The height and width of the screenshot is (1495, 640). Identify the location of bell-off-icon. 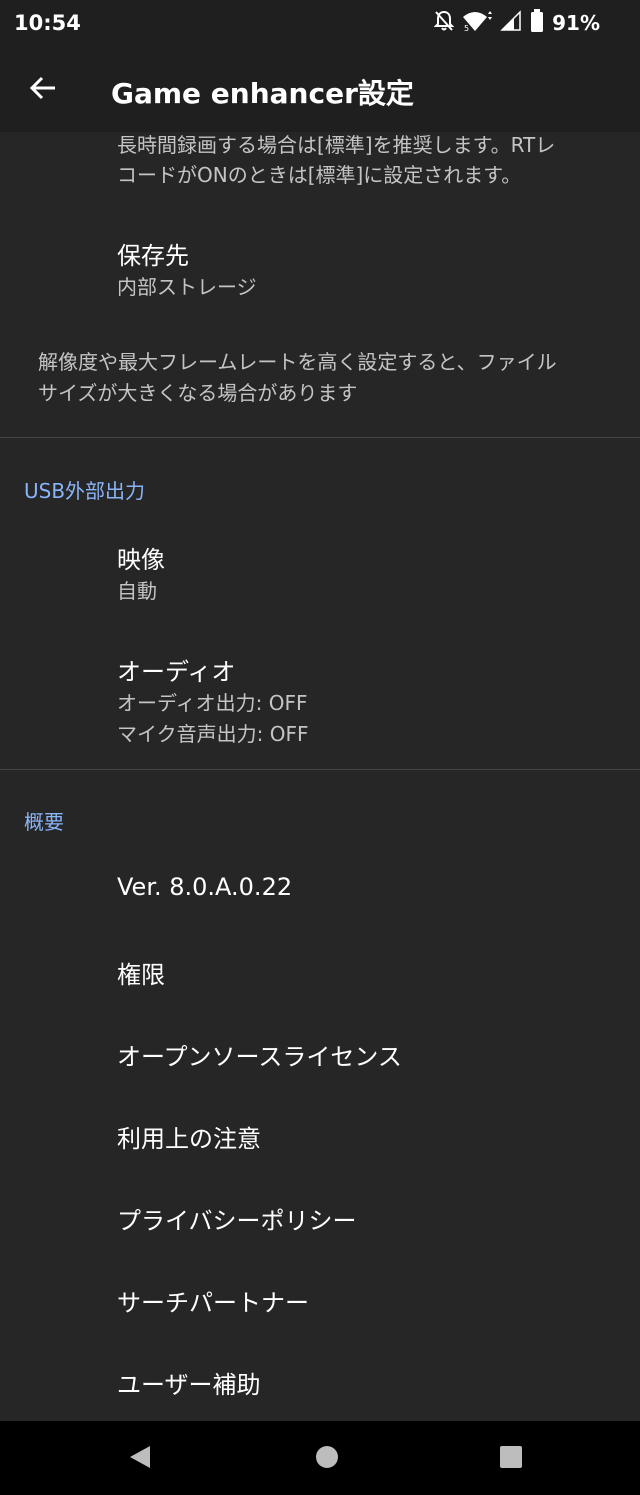
(444, 23).